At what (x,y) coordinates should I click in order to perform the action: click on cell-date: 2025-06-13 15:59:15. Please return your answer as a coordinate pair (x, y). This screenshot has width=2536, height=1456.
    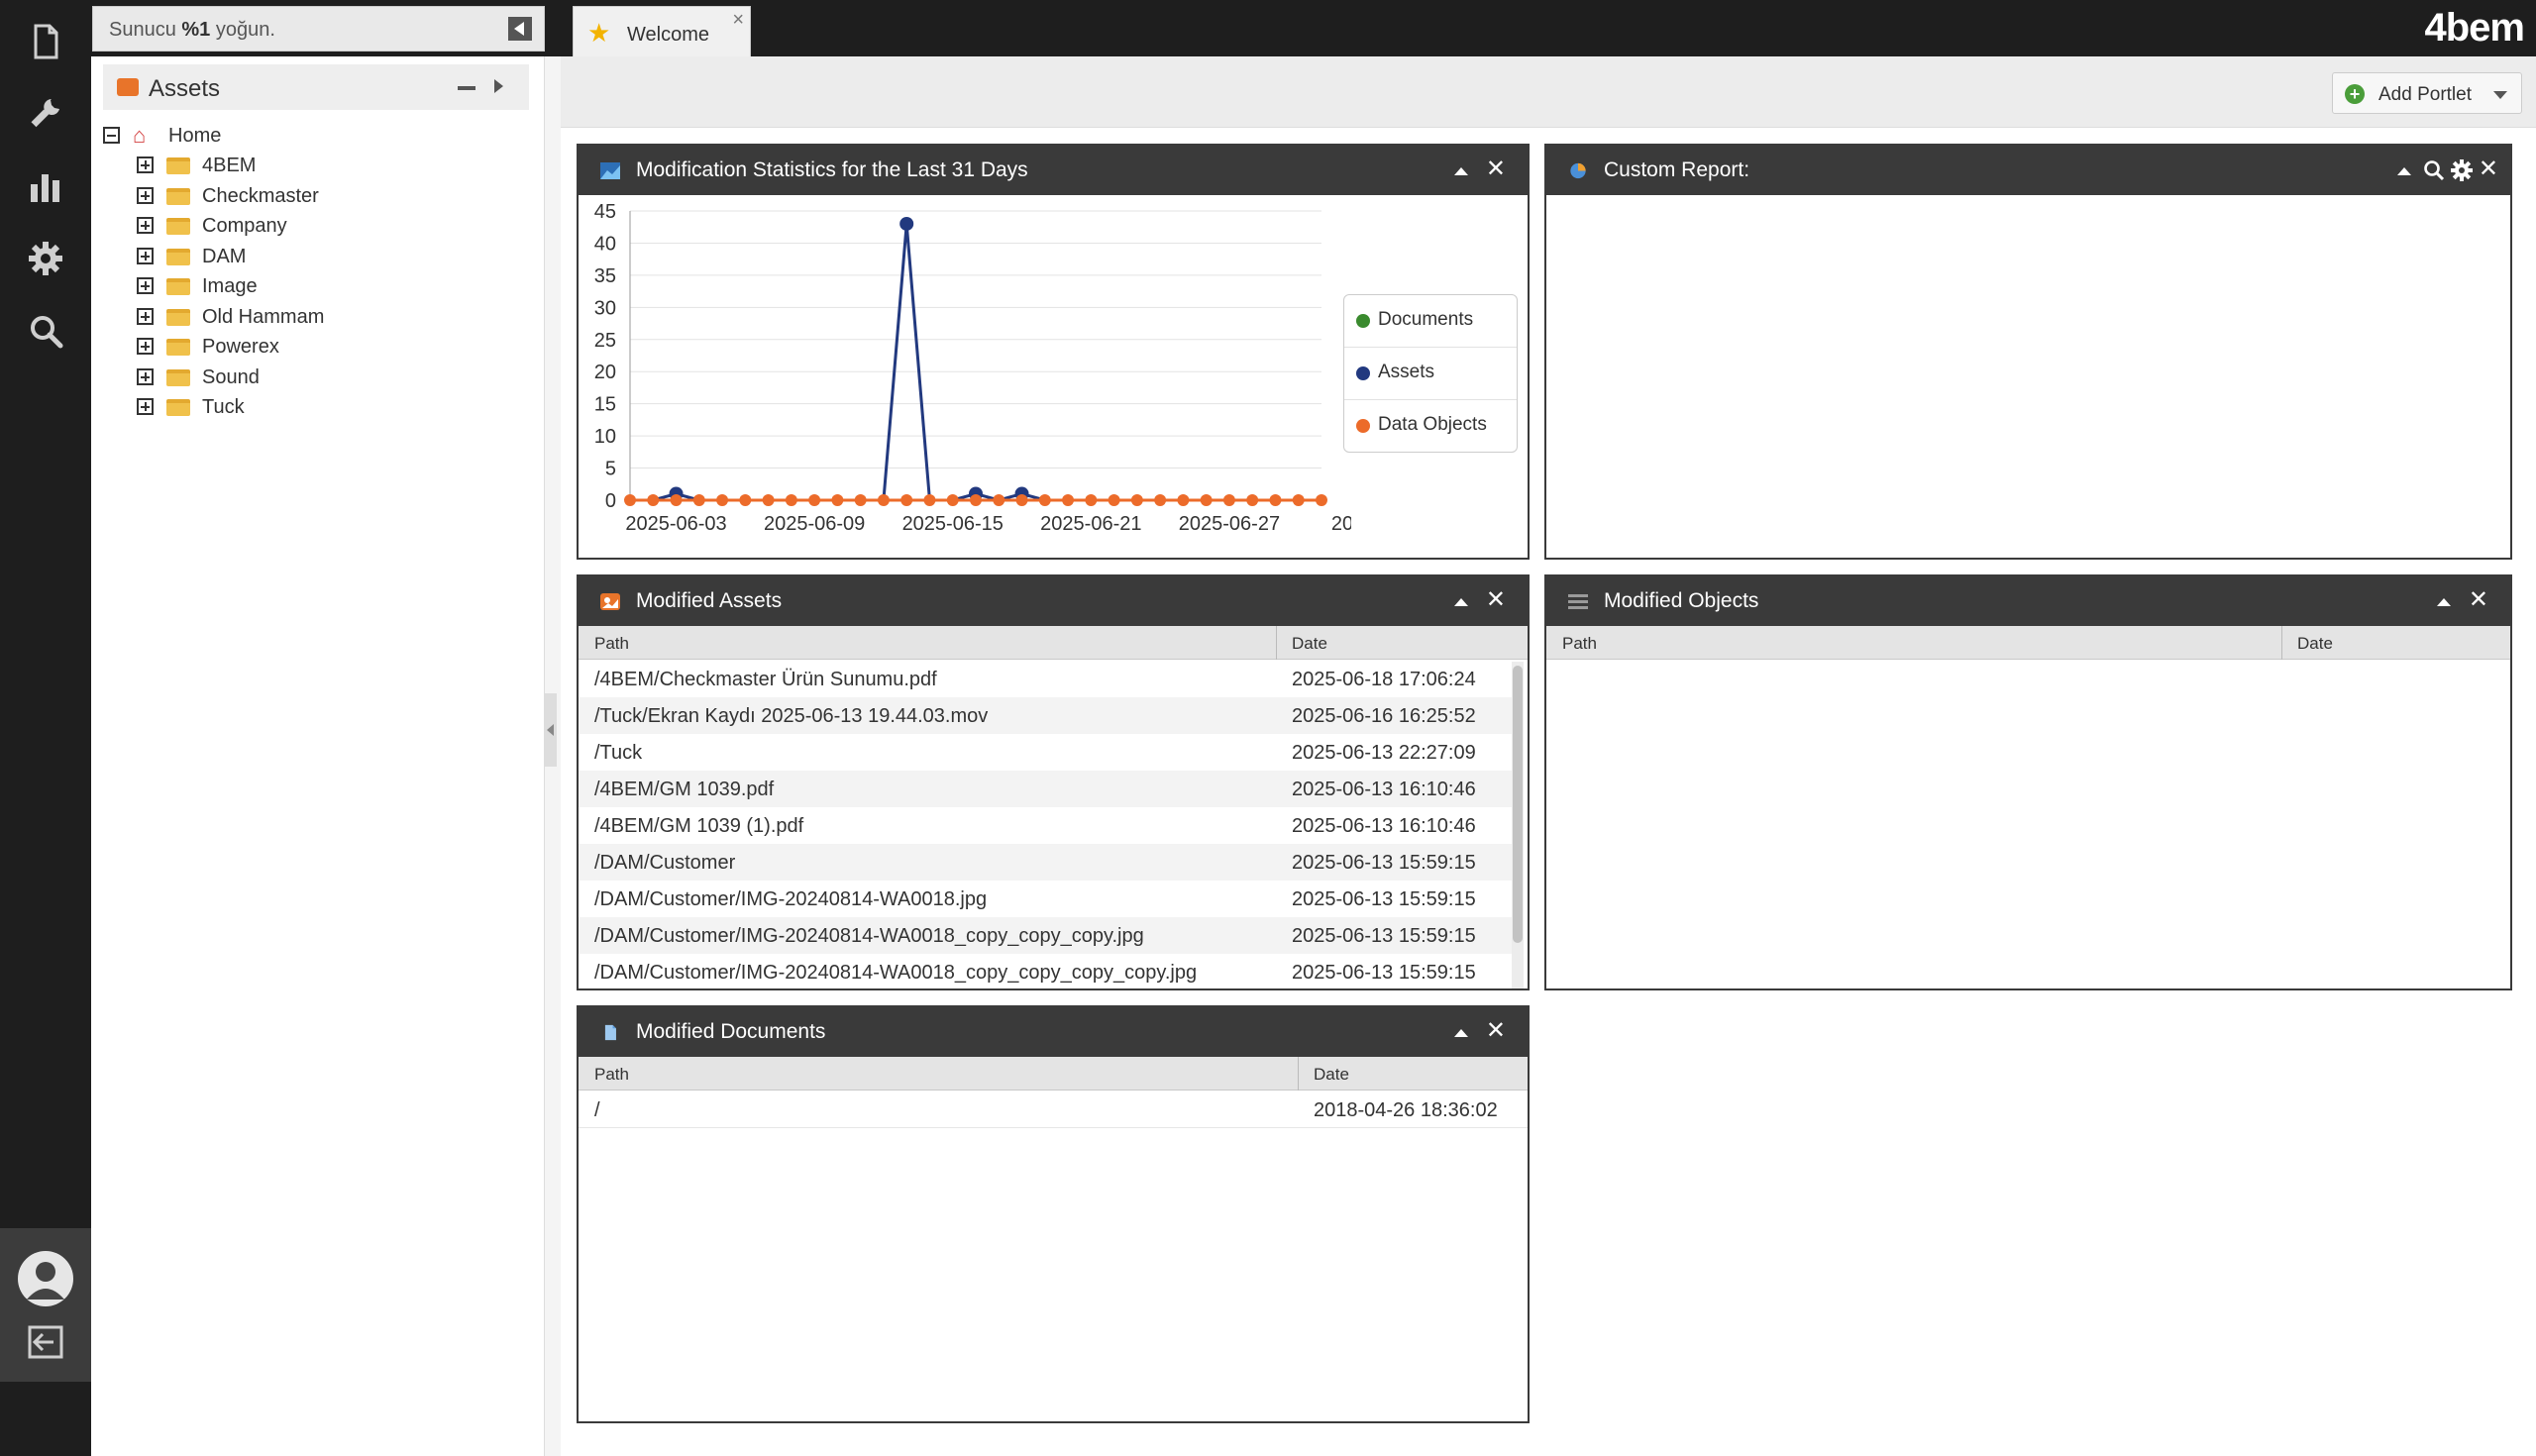
    Looking at the image, I should click on (1384, 899).